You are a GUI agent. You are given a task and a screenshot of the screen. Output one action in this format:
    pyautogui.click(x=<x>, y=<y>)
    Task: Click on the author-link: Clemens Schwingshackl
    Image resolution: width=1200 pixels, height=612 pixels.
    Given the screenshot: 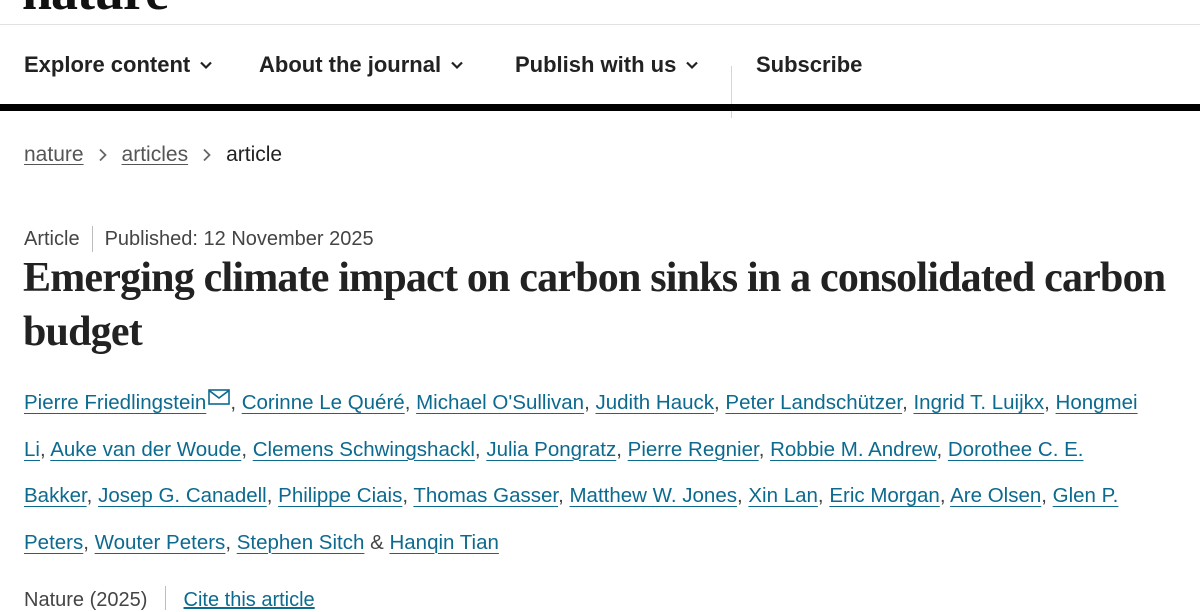 What is the action you would take?
    pyautogui.click(x=364, y=449)
    